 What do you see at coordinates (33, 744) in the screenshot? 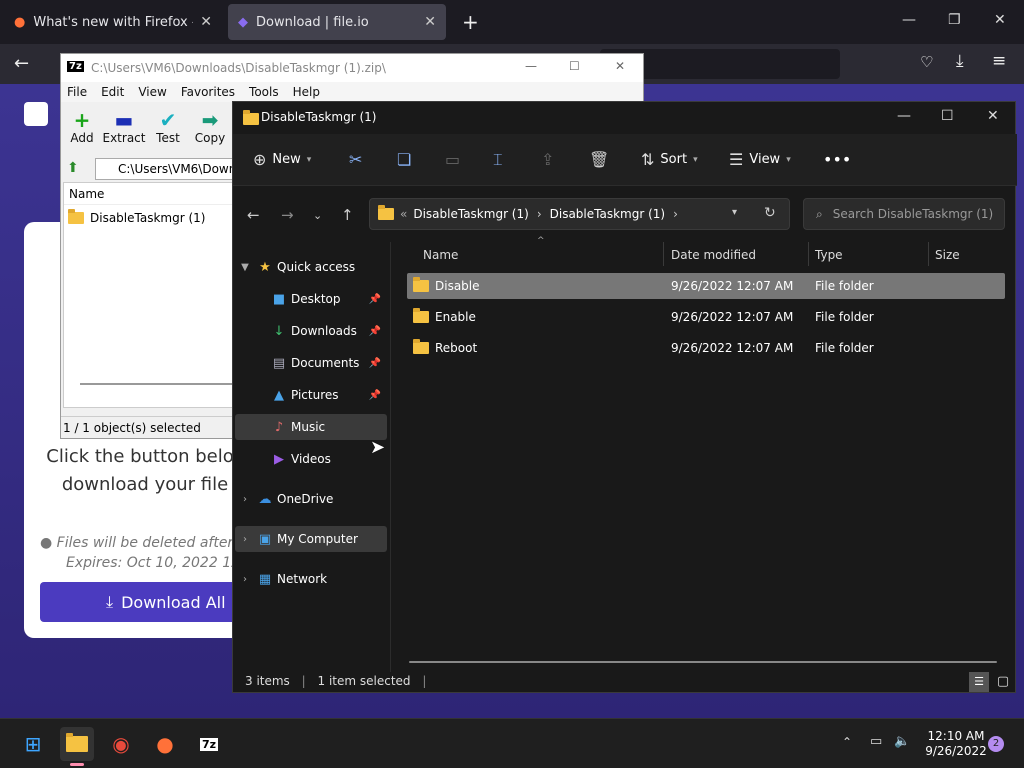
I see `start-windows-icon: ⊞` at bounding box center [33, 744].